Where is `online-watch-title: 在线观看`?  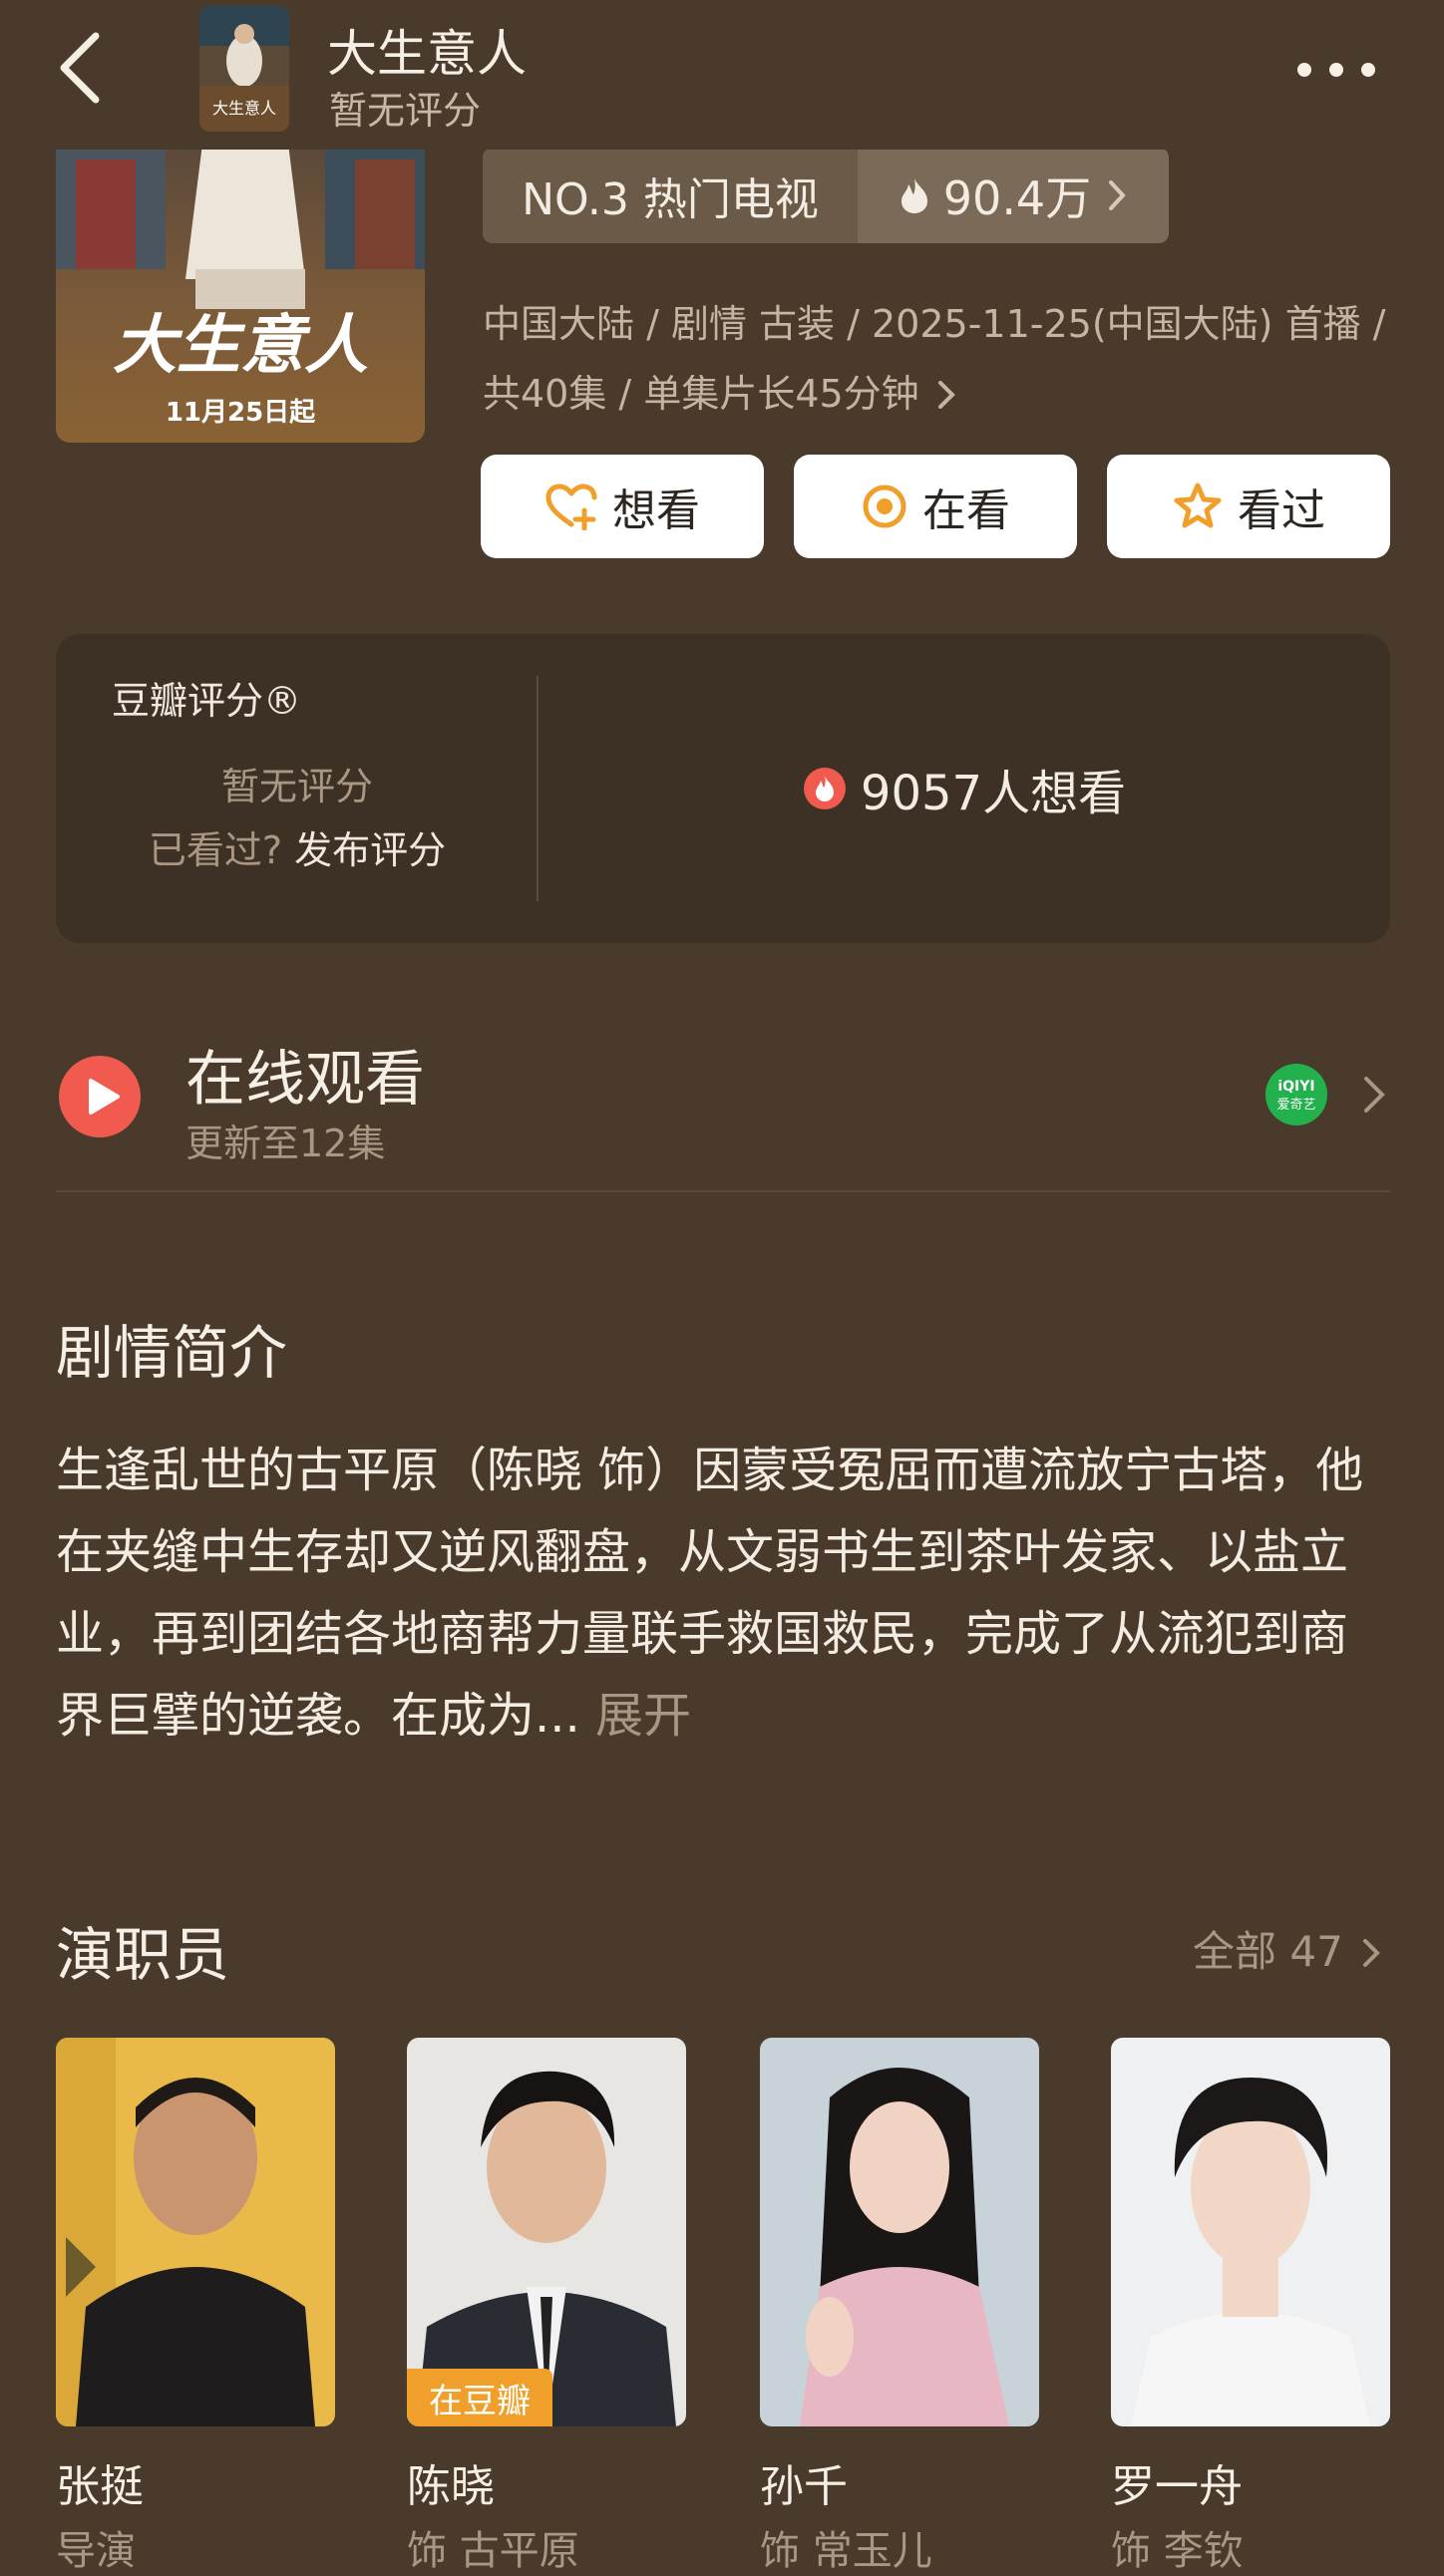 online-watch-title: 在线观看 is located at coordinates (305, 1074).